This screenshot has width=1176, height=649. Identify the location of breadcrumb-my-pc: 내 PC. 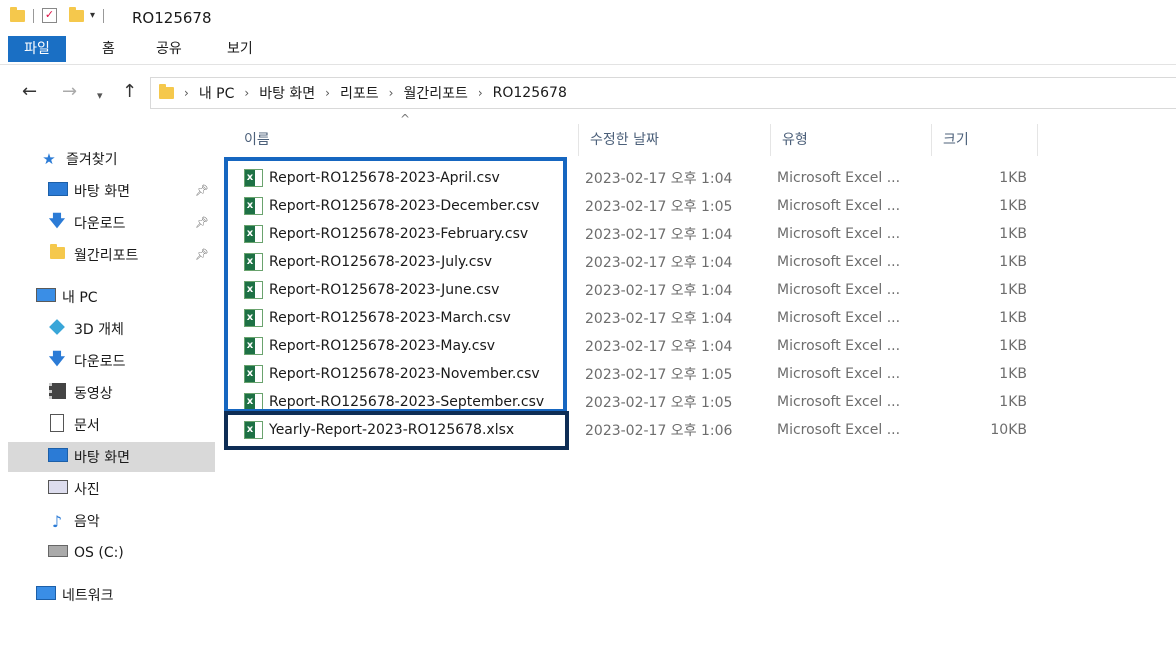
(217, 93).